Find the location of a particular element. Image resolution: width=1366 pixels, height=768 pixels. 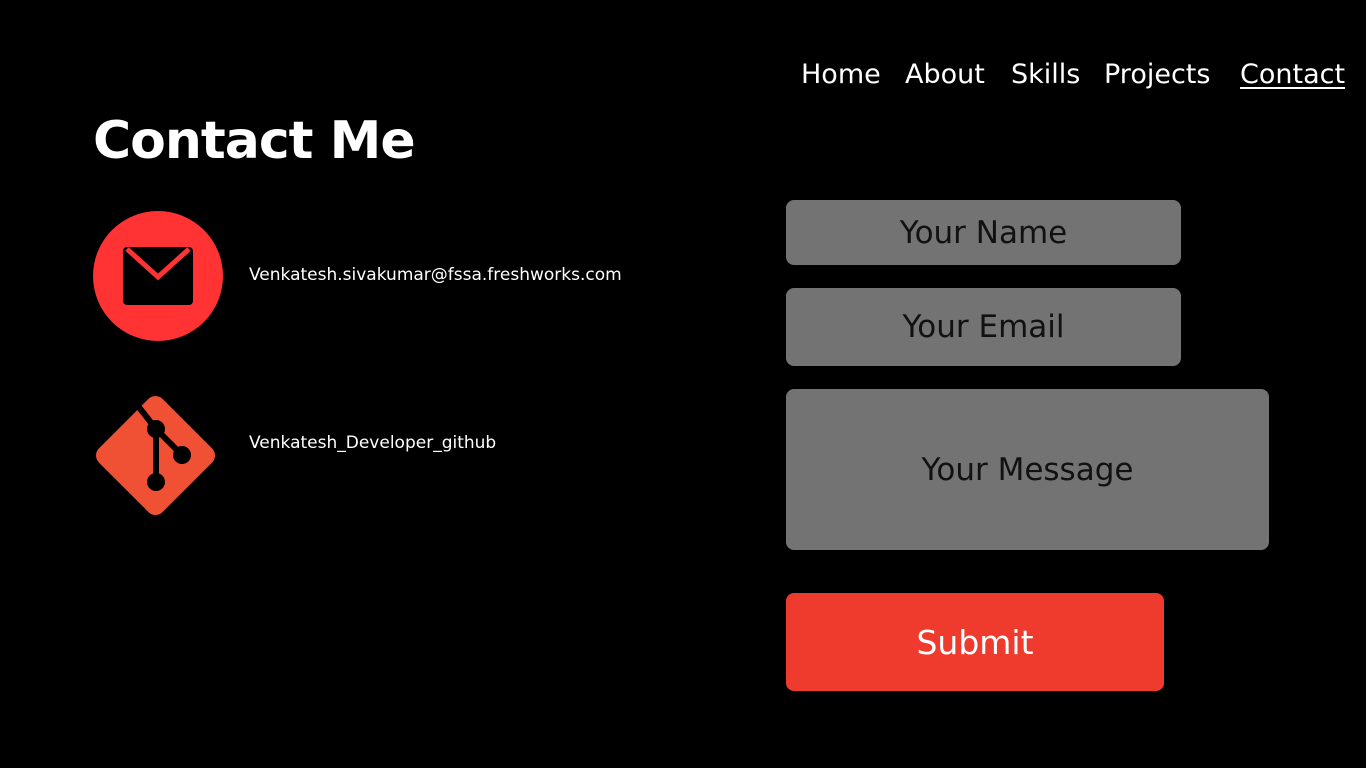

nav-about-link: About is located at coordinates (958, 75).